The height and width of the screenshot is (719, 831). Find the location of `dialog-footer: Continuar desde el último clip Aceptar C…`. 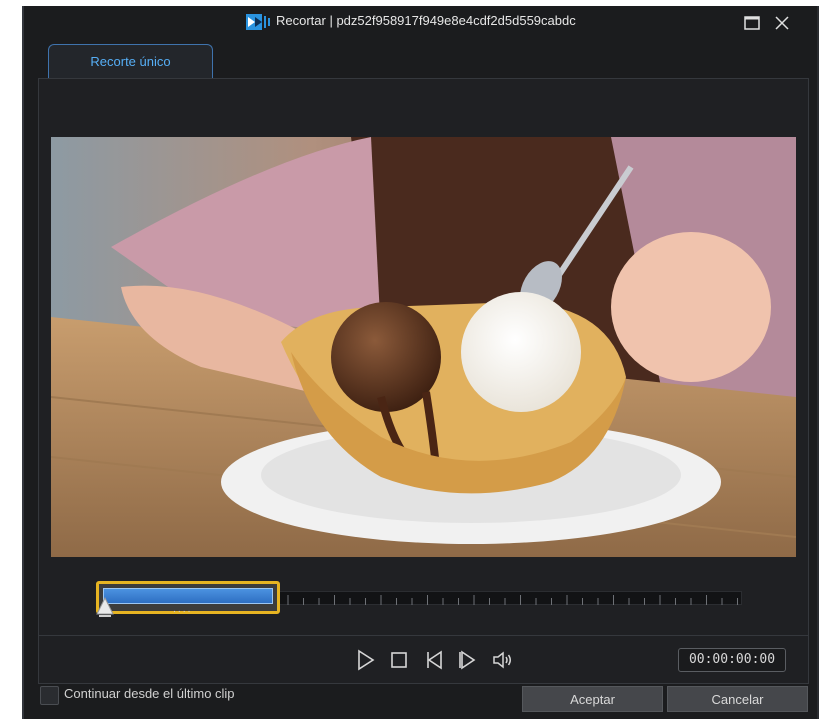

dialog-footer: Continuar desde el último clip Aceptar C… is located at coordinates (420, 702).